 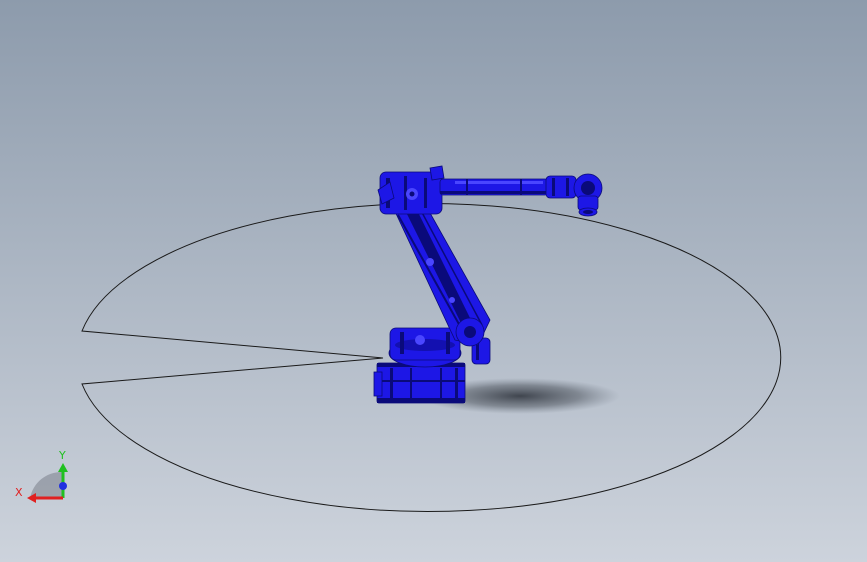 What do you see at coordinates (441, 270) in the screenshot?
I see `robot-lower-arm` at bounding box center [441, 270].